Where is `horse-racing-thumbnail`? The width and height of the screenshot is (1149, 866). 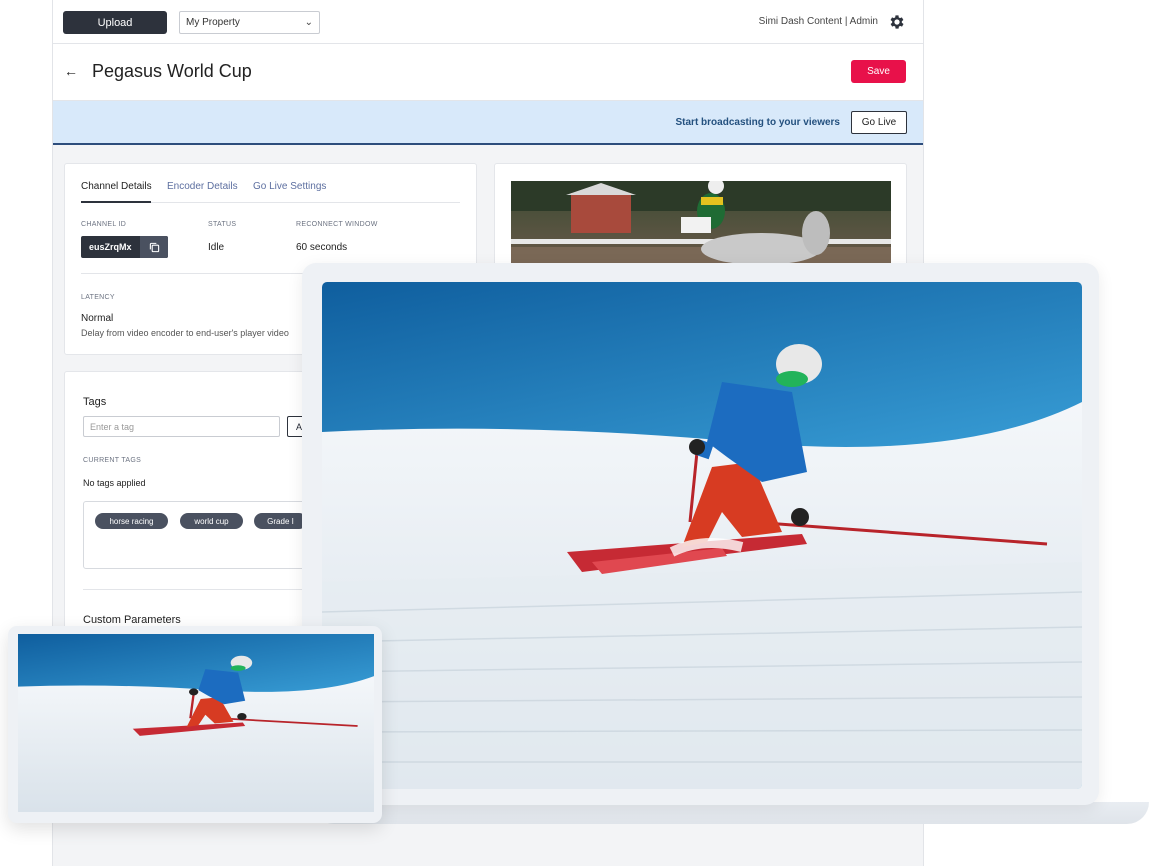
horse-racing-thumbnail is located at coordinates (701, 223).